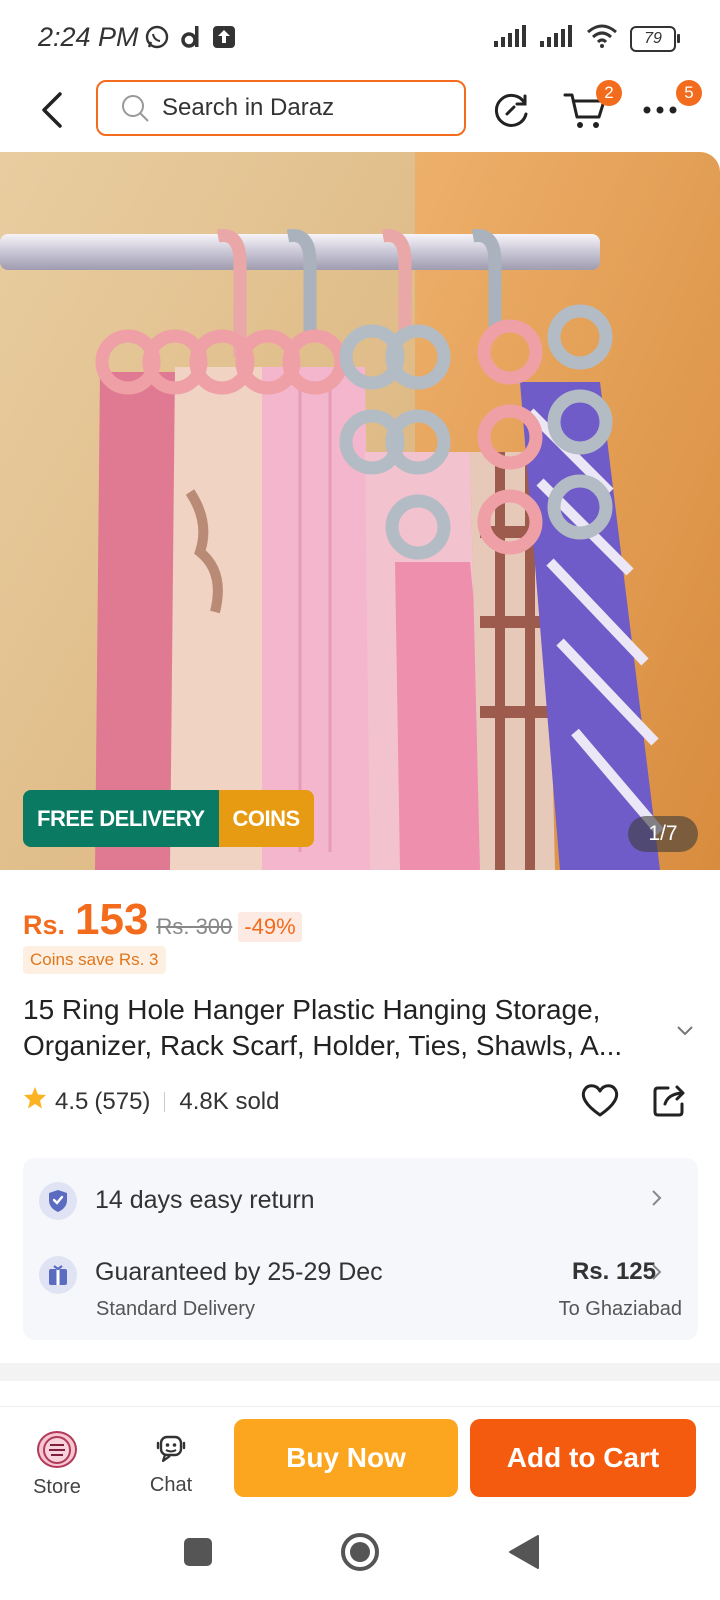  I want to click on heart-icon, so click(600, 1100).